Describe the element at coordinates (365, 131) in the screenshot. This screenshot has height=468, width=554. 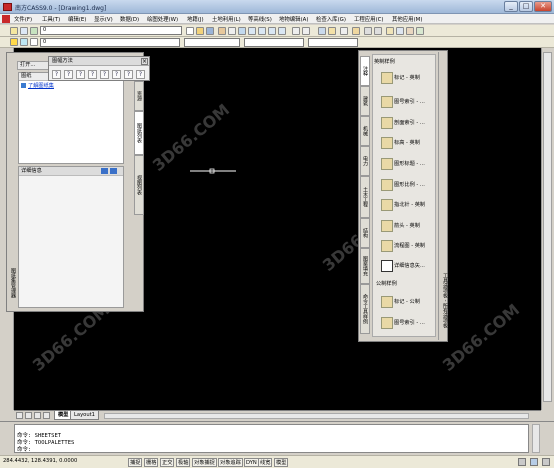
I see `tab-mechanical: 机械` at that location.